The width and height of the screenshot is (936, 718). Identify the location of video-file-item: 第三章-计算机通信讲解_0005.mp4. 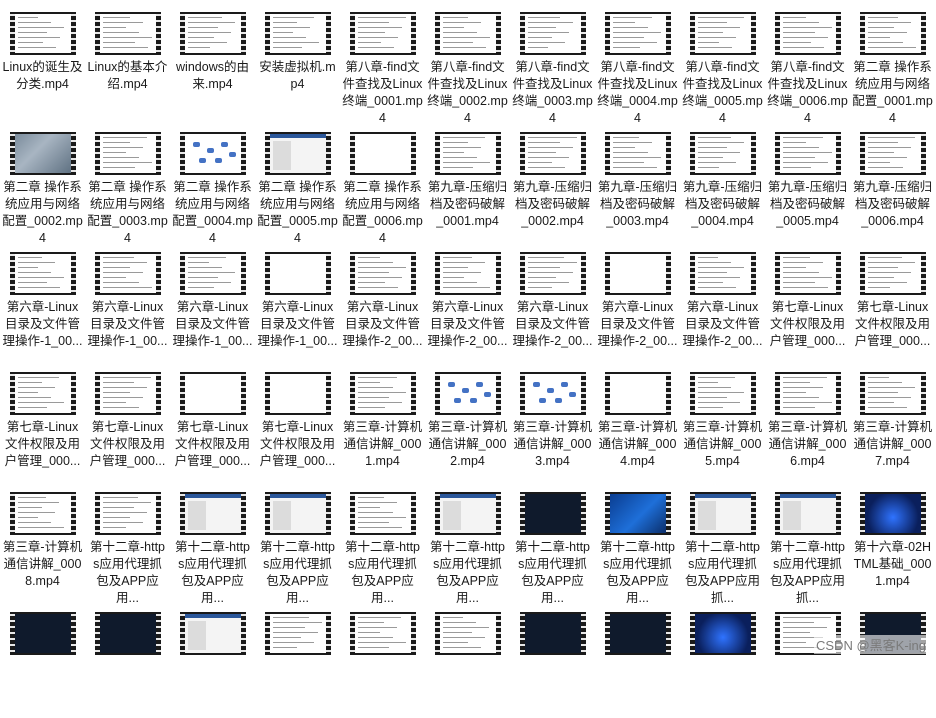
(722, 419).